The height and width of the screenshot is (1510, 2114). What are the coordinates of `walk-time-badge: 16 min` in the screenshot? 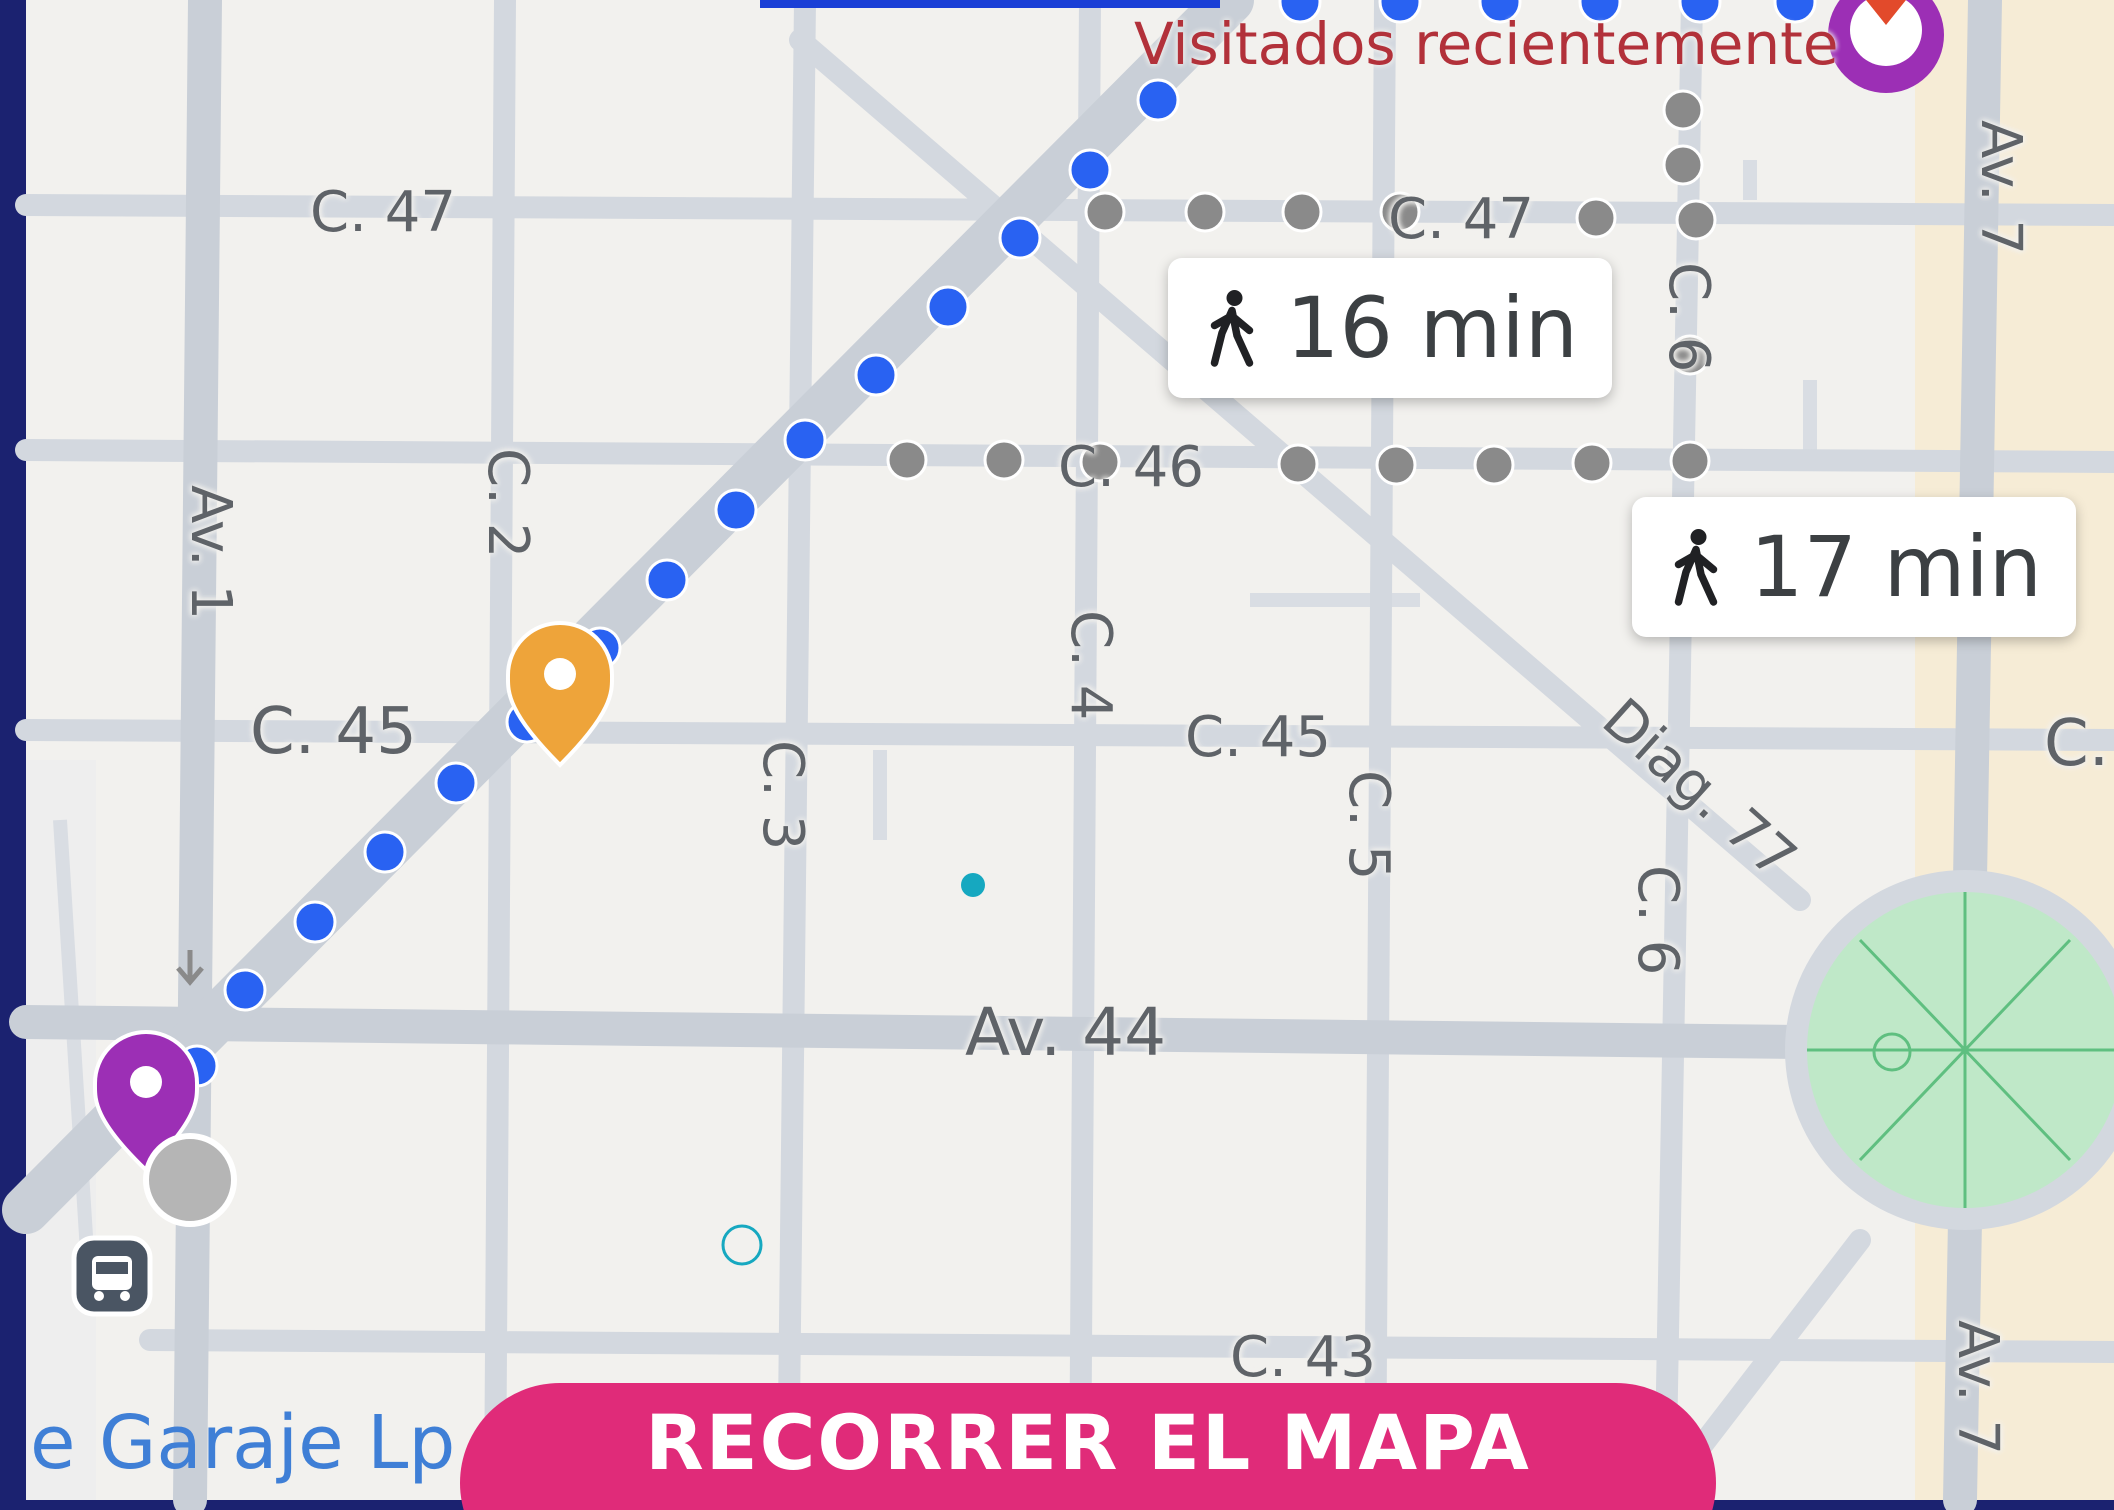 It's located at (1390, 328).